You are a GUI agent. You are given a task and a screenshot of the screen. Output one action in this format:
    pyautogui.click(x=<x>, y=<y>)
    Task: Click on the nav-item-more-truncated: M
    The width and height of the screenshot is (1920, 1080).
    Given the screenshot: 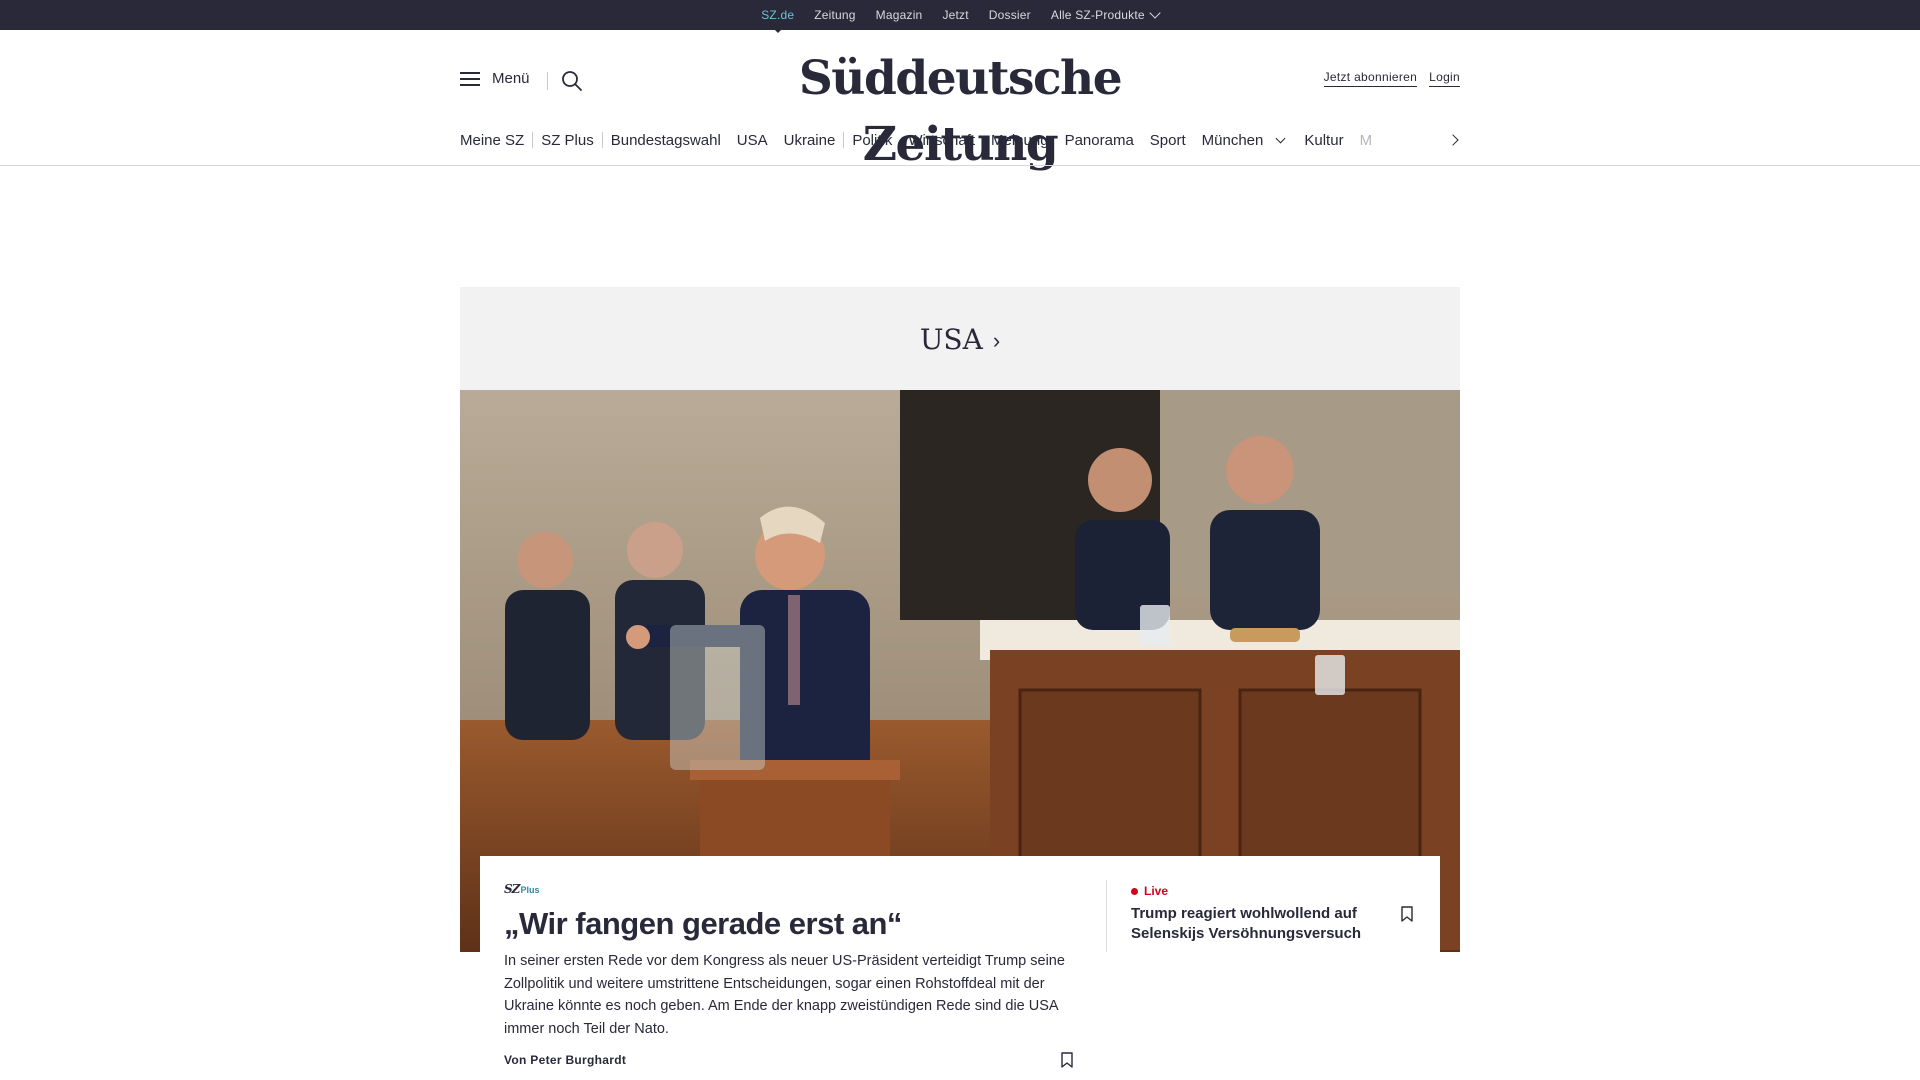 What is the action you would take?
    pyautogui.click(x=1366, y=140)
    